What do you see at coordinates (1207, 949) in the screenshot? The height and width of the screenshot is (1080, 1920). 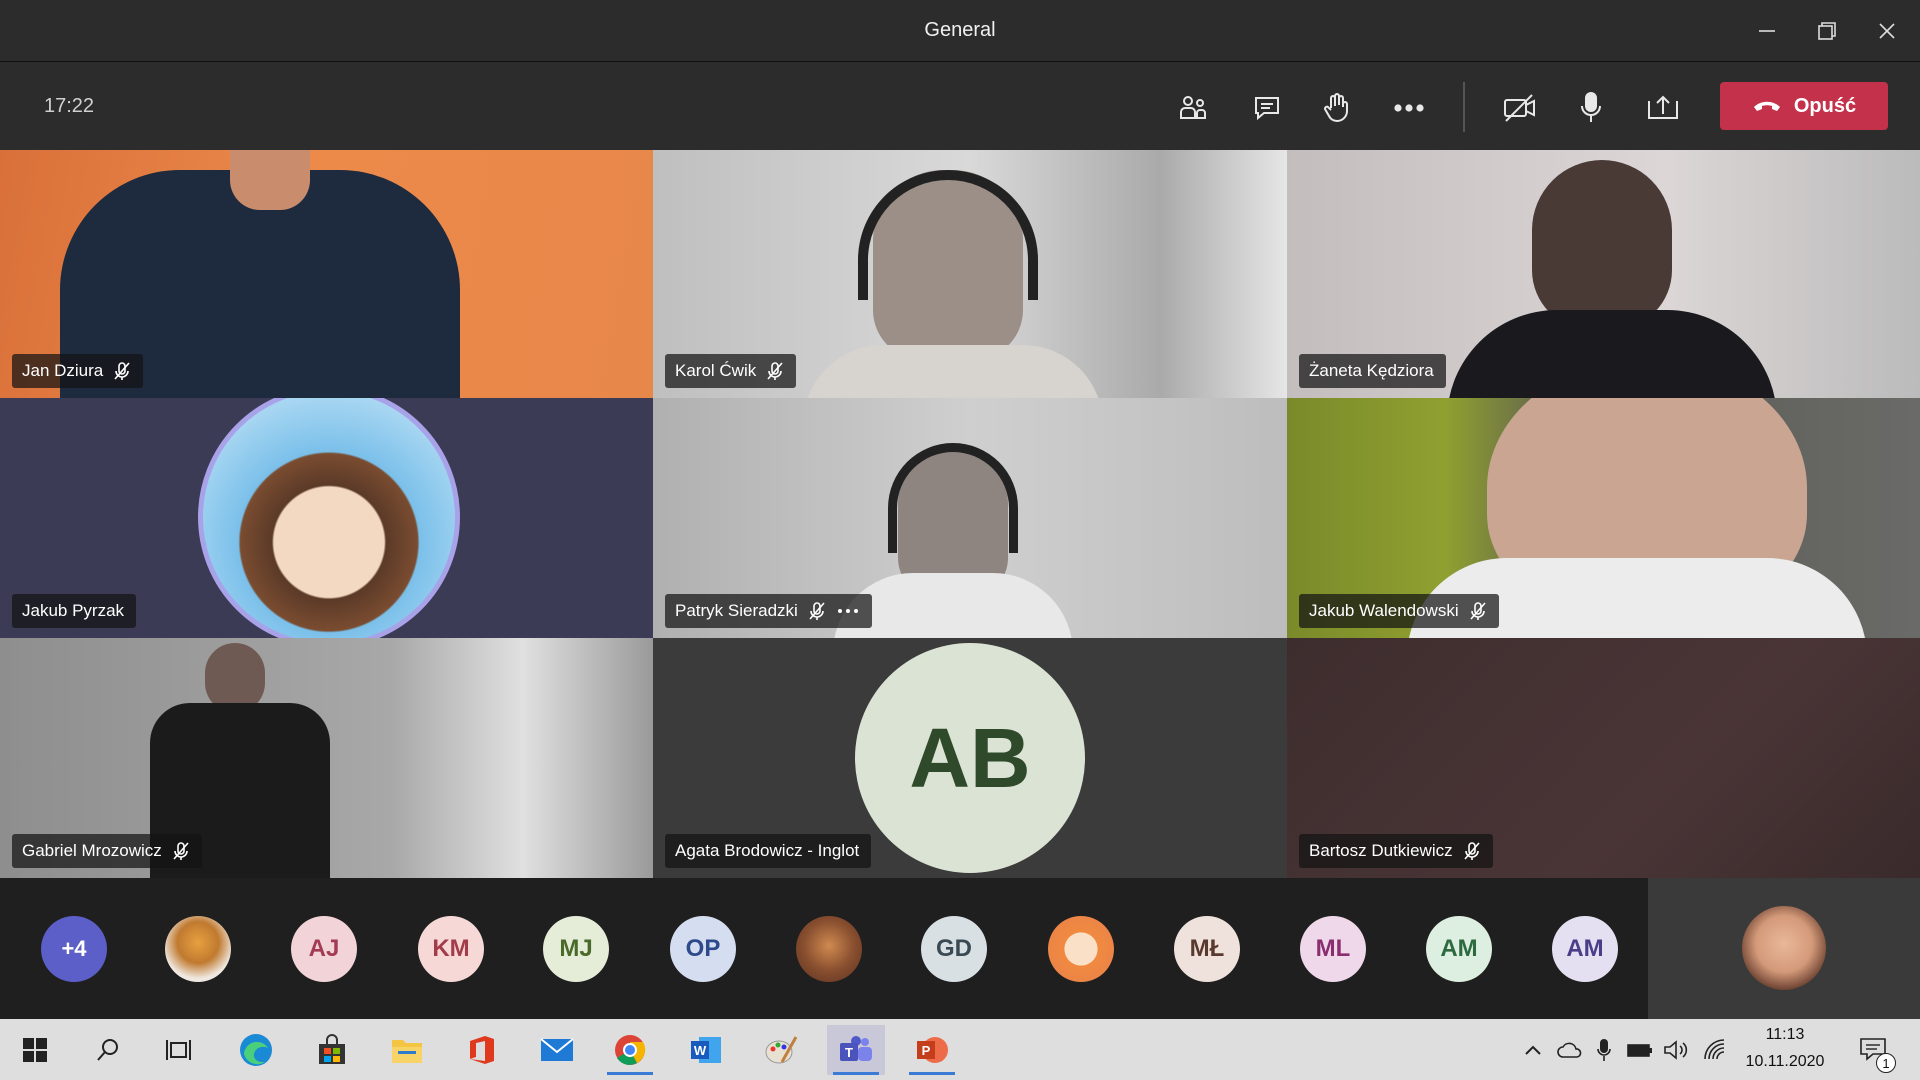 I see `roster-avatar: MŁ` at bounding box center [1207, 949].